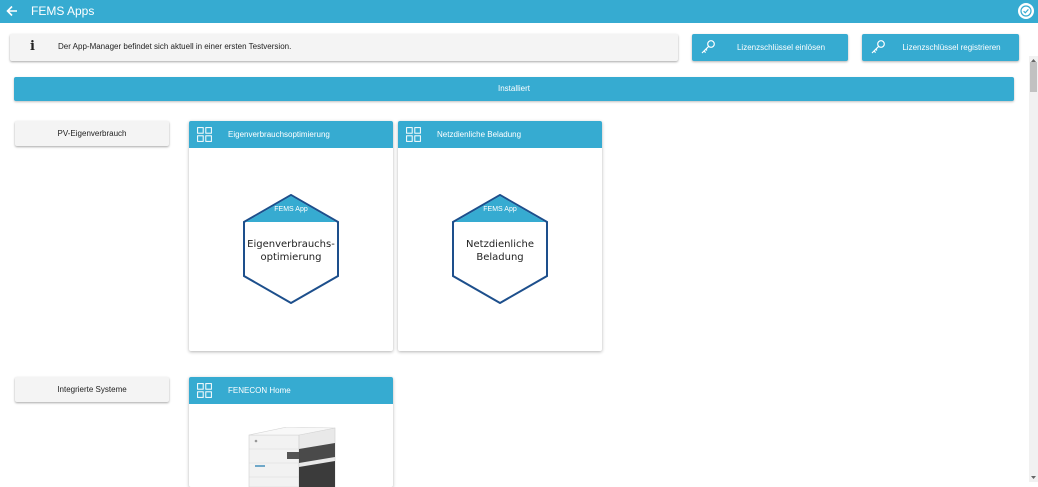 The height and width of the screenshot is (487, 1038). What do you see at coordinates (1033, 477) in the screenshot?
I see `scroll-down-arrow-icon` at bounding box center [1033, 477].